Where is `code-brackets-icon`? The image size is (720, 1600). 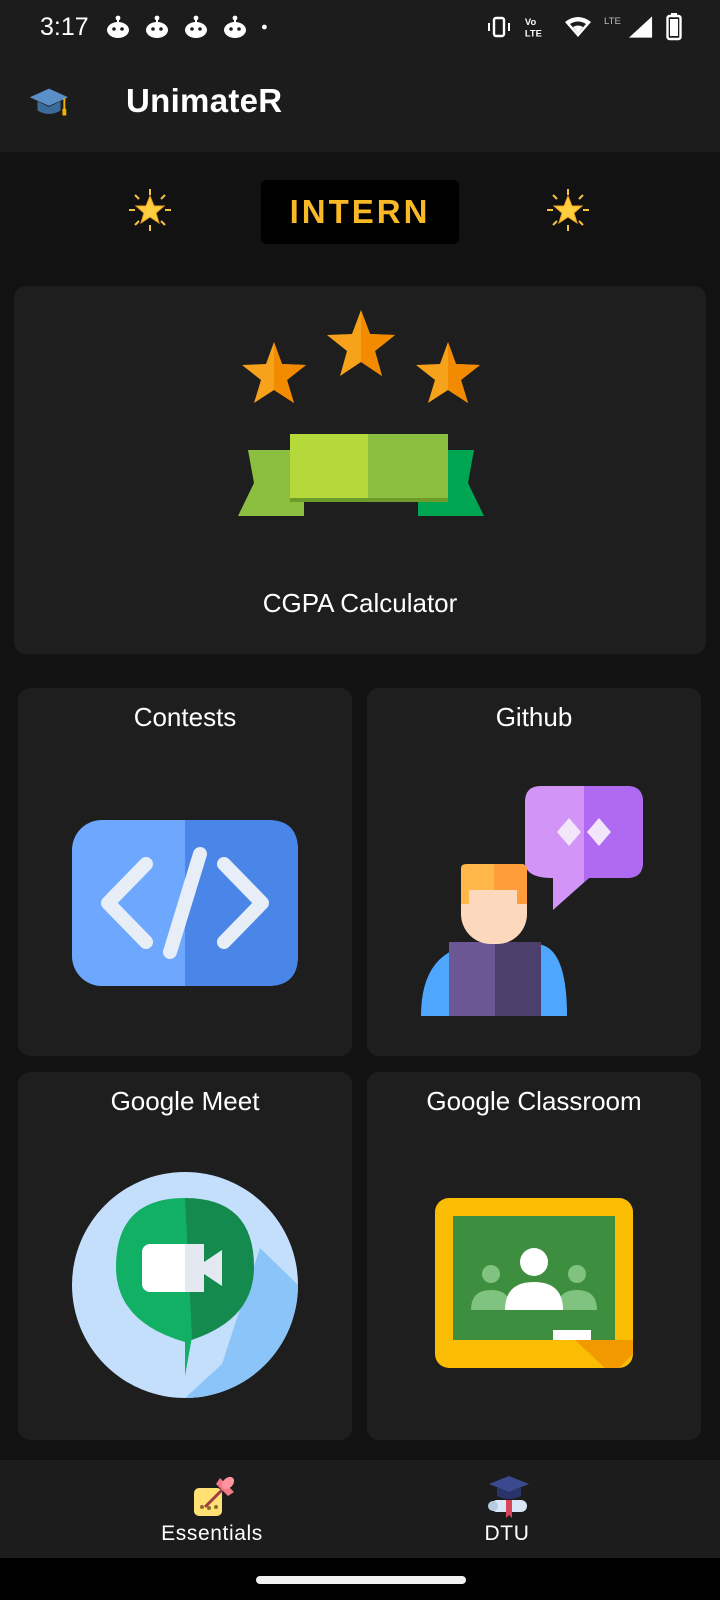
code-brackets-icon is located at coordinates (185, 903).